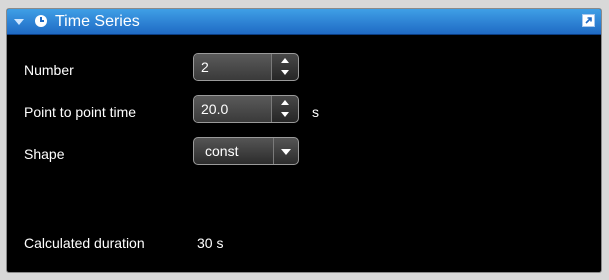 This screenshot has width=609, height=280. Describe the element at coordinates (84, 243) in the screenshot. I see `calculated-duration-label: Calculated duration` at that location.